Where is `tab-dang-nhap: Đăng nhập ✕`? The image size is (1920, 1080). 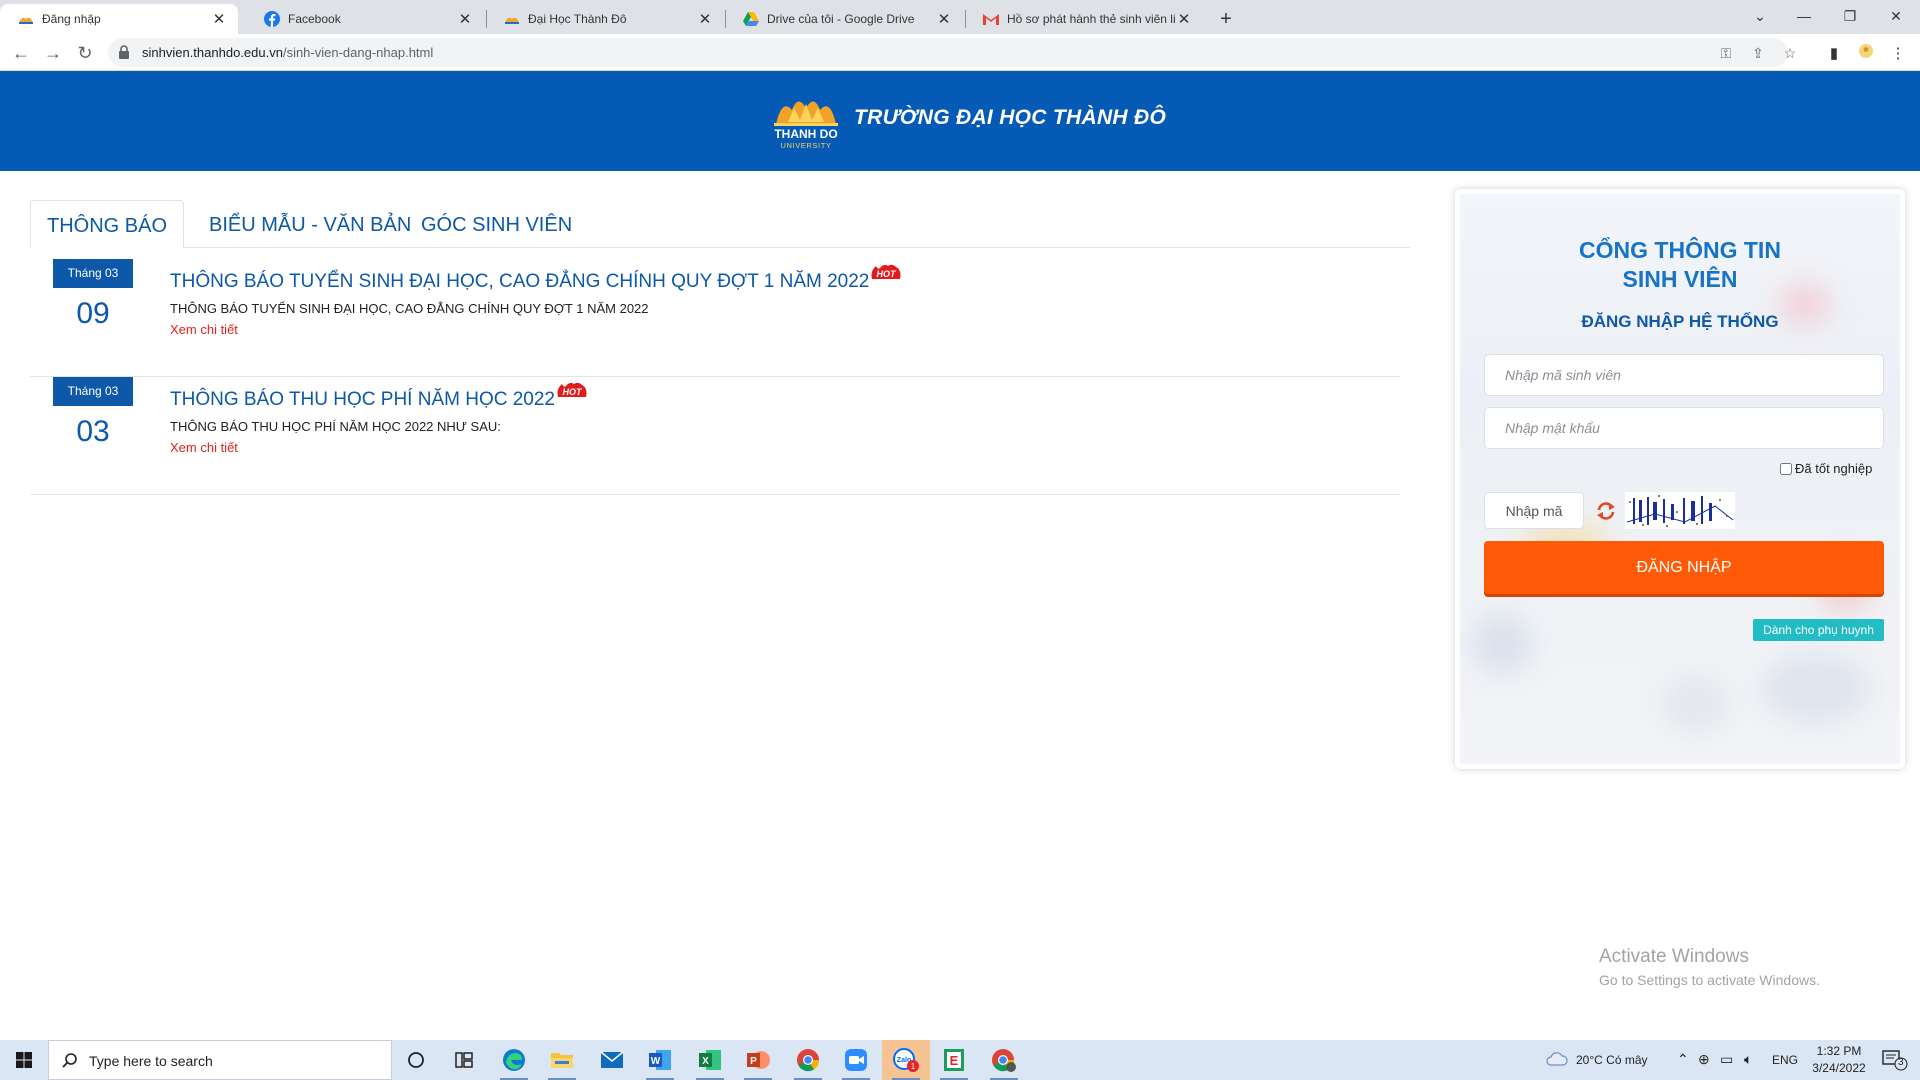
tab-dang-nhap: Đăng nhập ✕ is located at coordinates (119, 19).